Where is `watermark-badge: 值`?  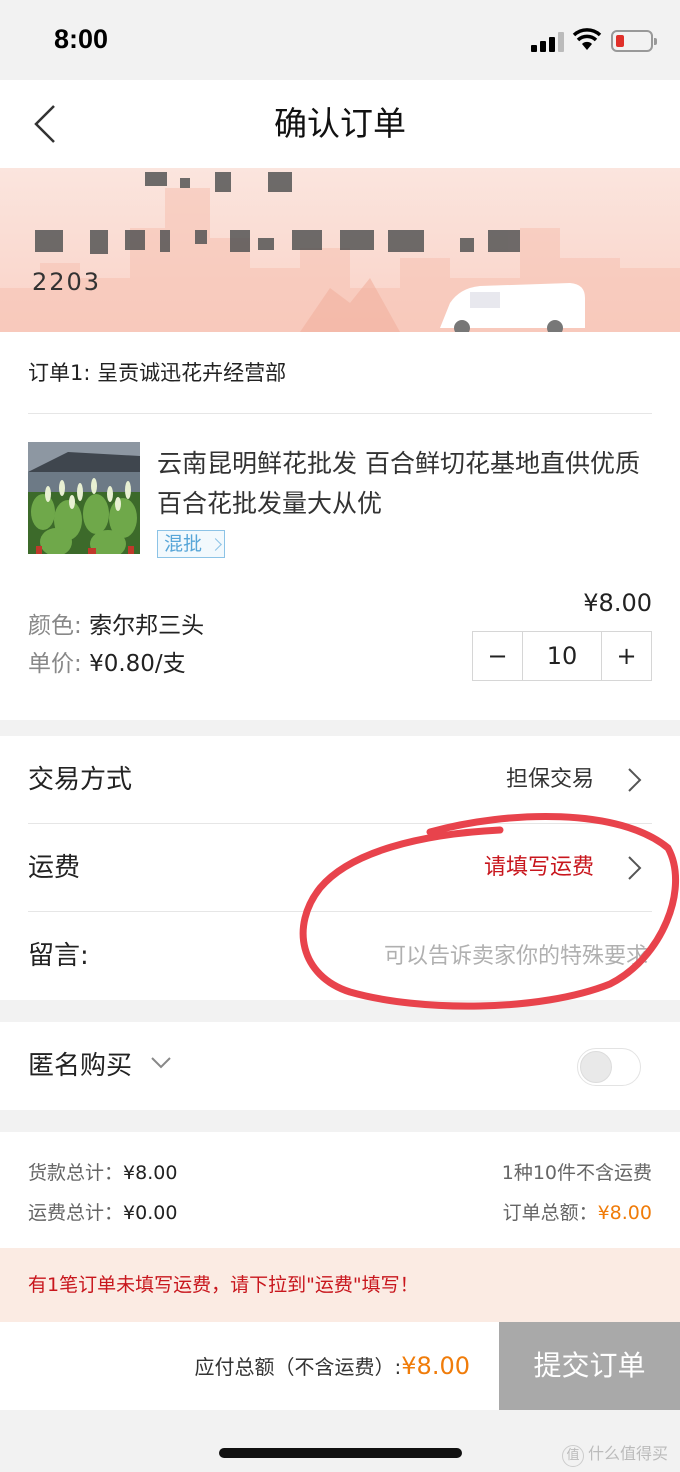 watermark-badge: 值 is located at coordinates (572, 1456).